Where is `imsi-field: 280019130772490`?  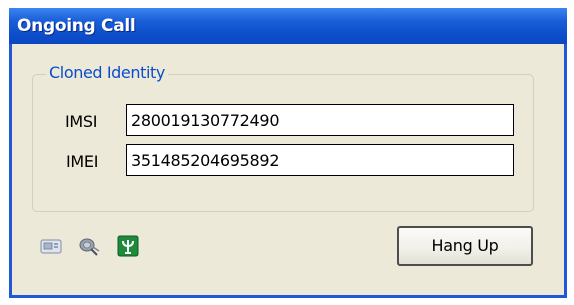 imsi-field: 280019130772490 is located at coordinates (320, 120).